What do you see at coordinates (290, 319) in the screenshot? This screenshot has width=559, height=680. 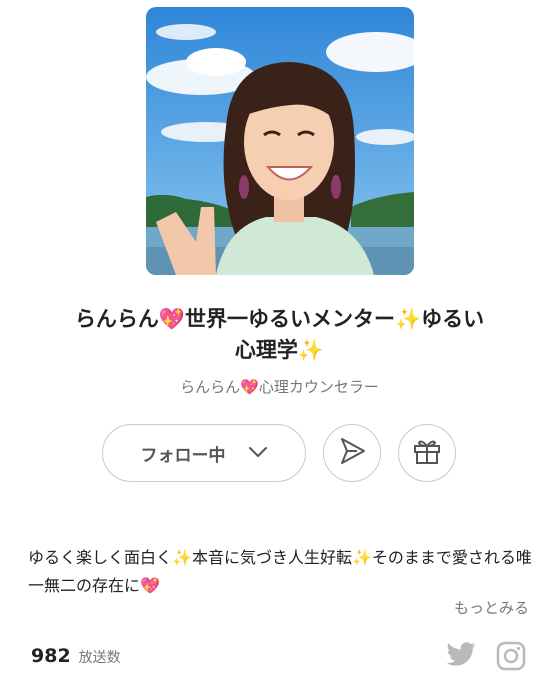 I see `title-text-2: 世界一ゆるいメンター` at bounding box center [290, 319].